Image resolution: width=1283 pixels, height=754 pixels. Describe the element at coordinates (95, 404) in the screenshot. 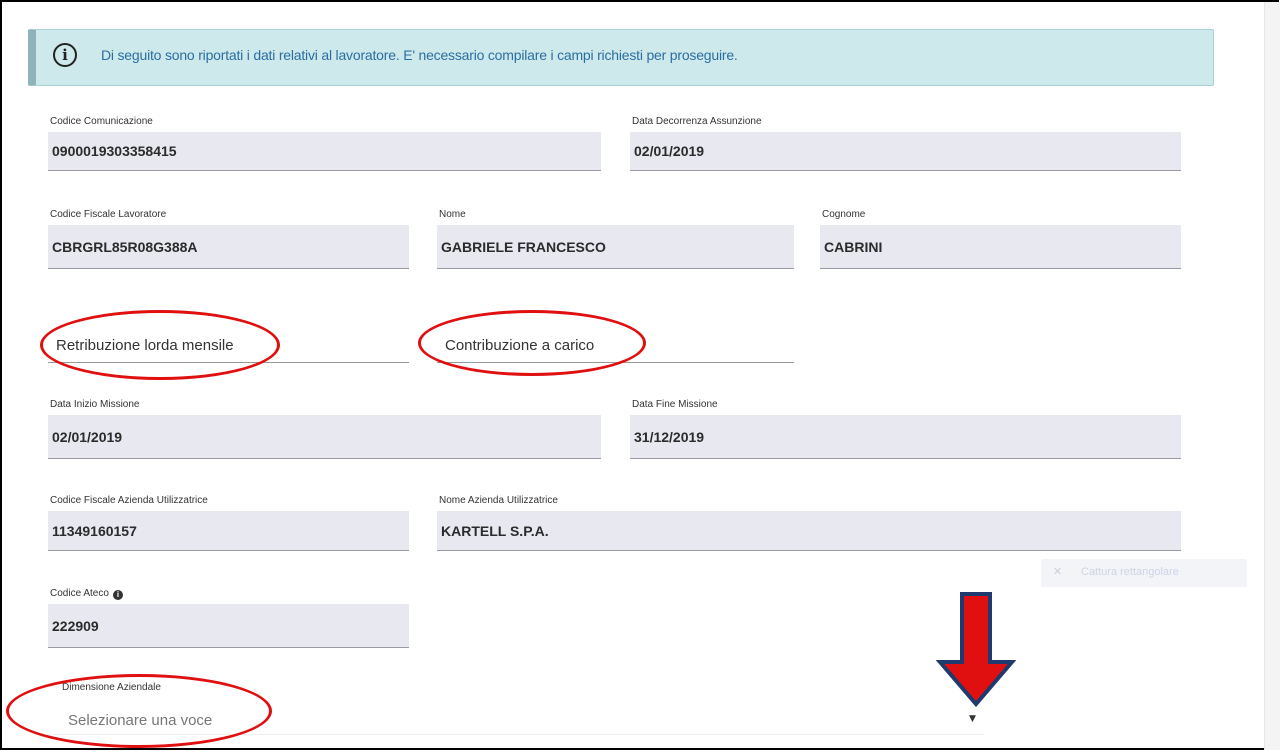

I see `field-label: Data Inizio Missione` at that location.